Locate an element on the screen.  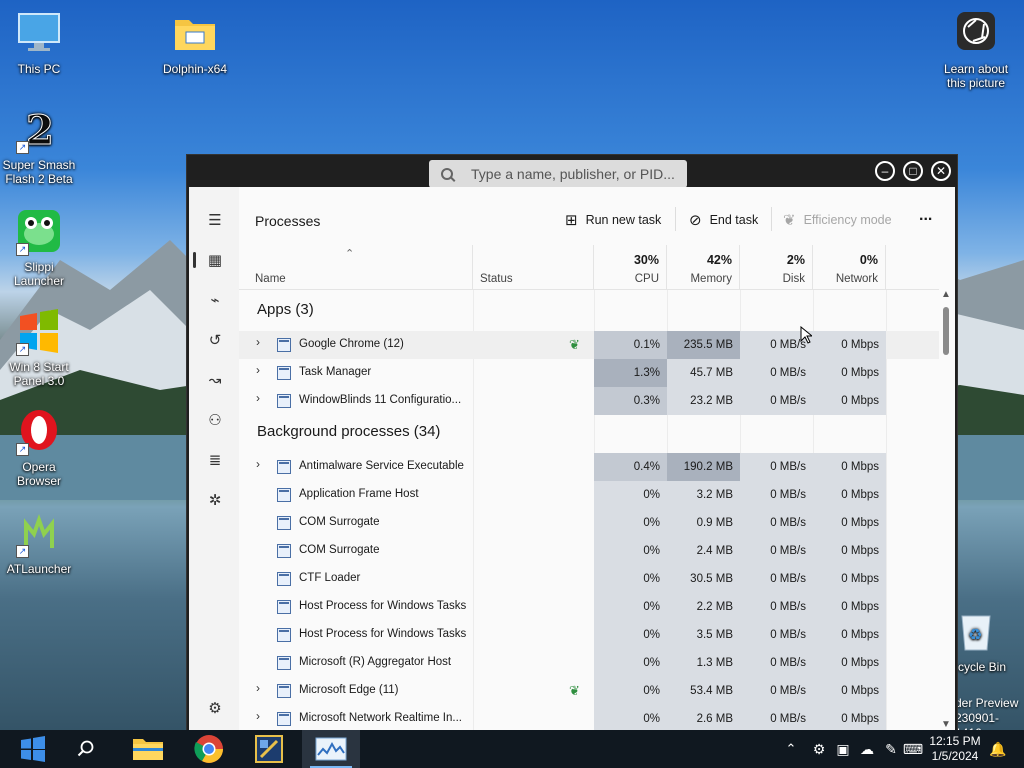
chrome-taskbar-button is located at coordinates (209, 749).